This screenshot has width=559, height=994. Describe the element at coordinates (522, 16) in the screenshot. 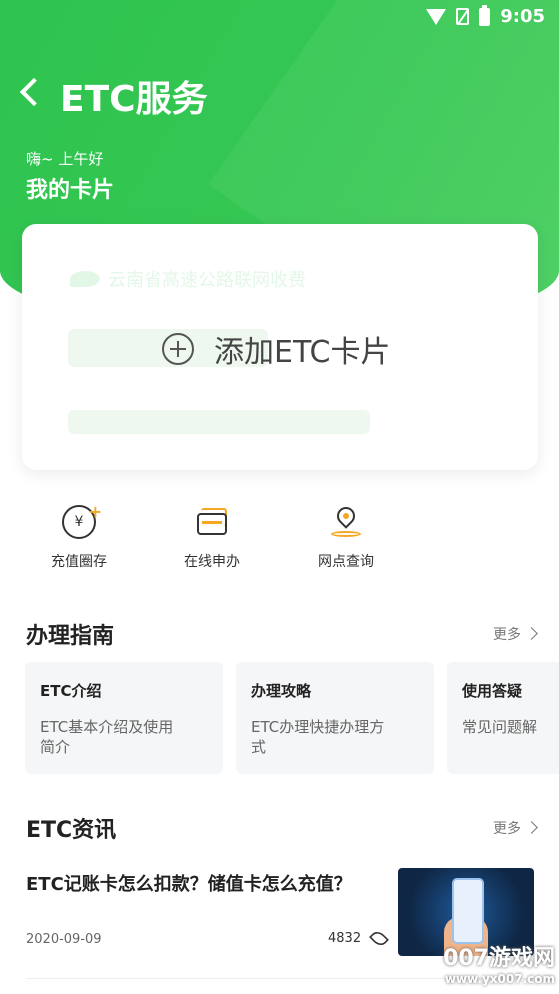

I see `status-time: 9:05` at that location.